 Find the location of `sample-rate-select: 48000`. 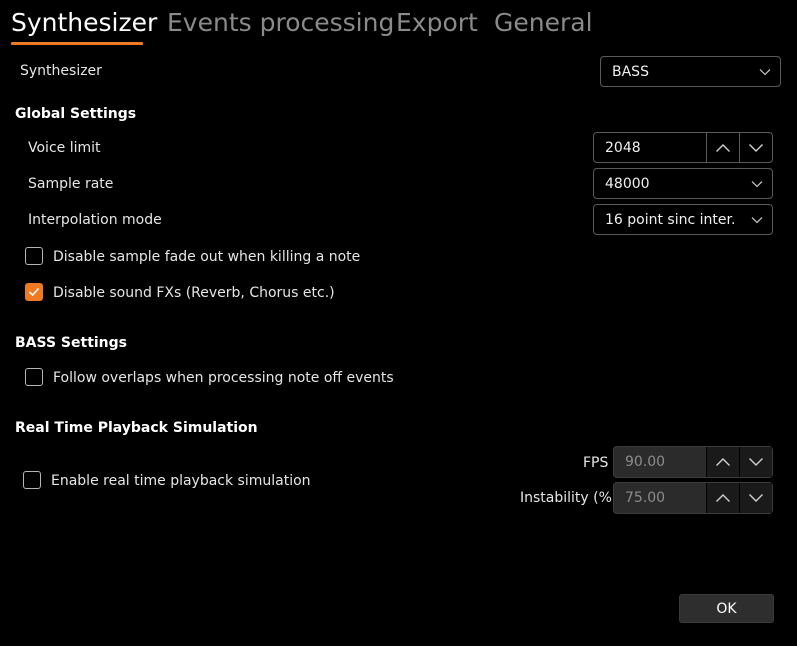

sample-rate-select: 48000 is located at coordinates (683, 183).